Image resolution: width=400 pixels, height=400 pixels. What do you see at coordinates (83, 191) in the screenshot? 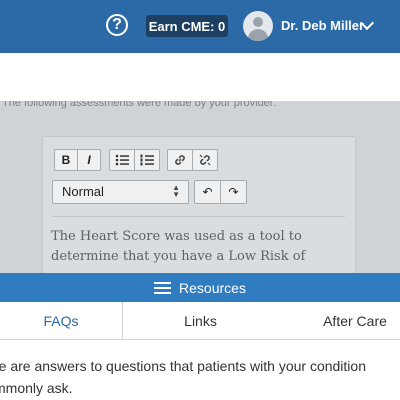
I see `format-select-value: Normal` at bounding box center [83, 191].